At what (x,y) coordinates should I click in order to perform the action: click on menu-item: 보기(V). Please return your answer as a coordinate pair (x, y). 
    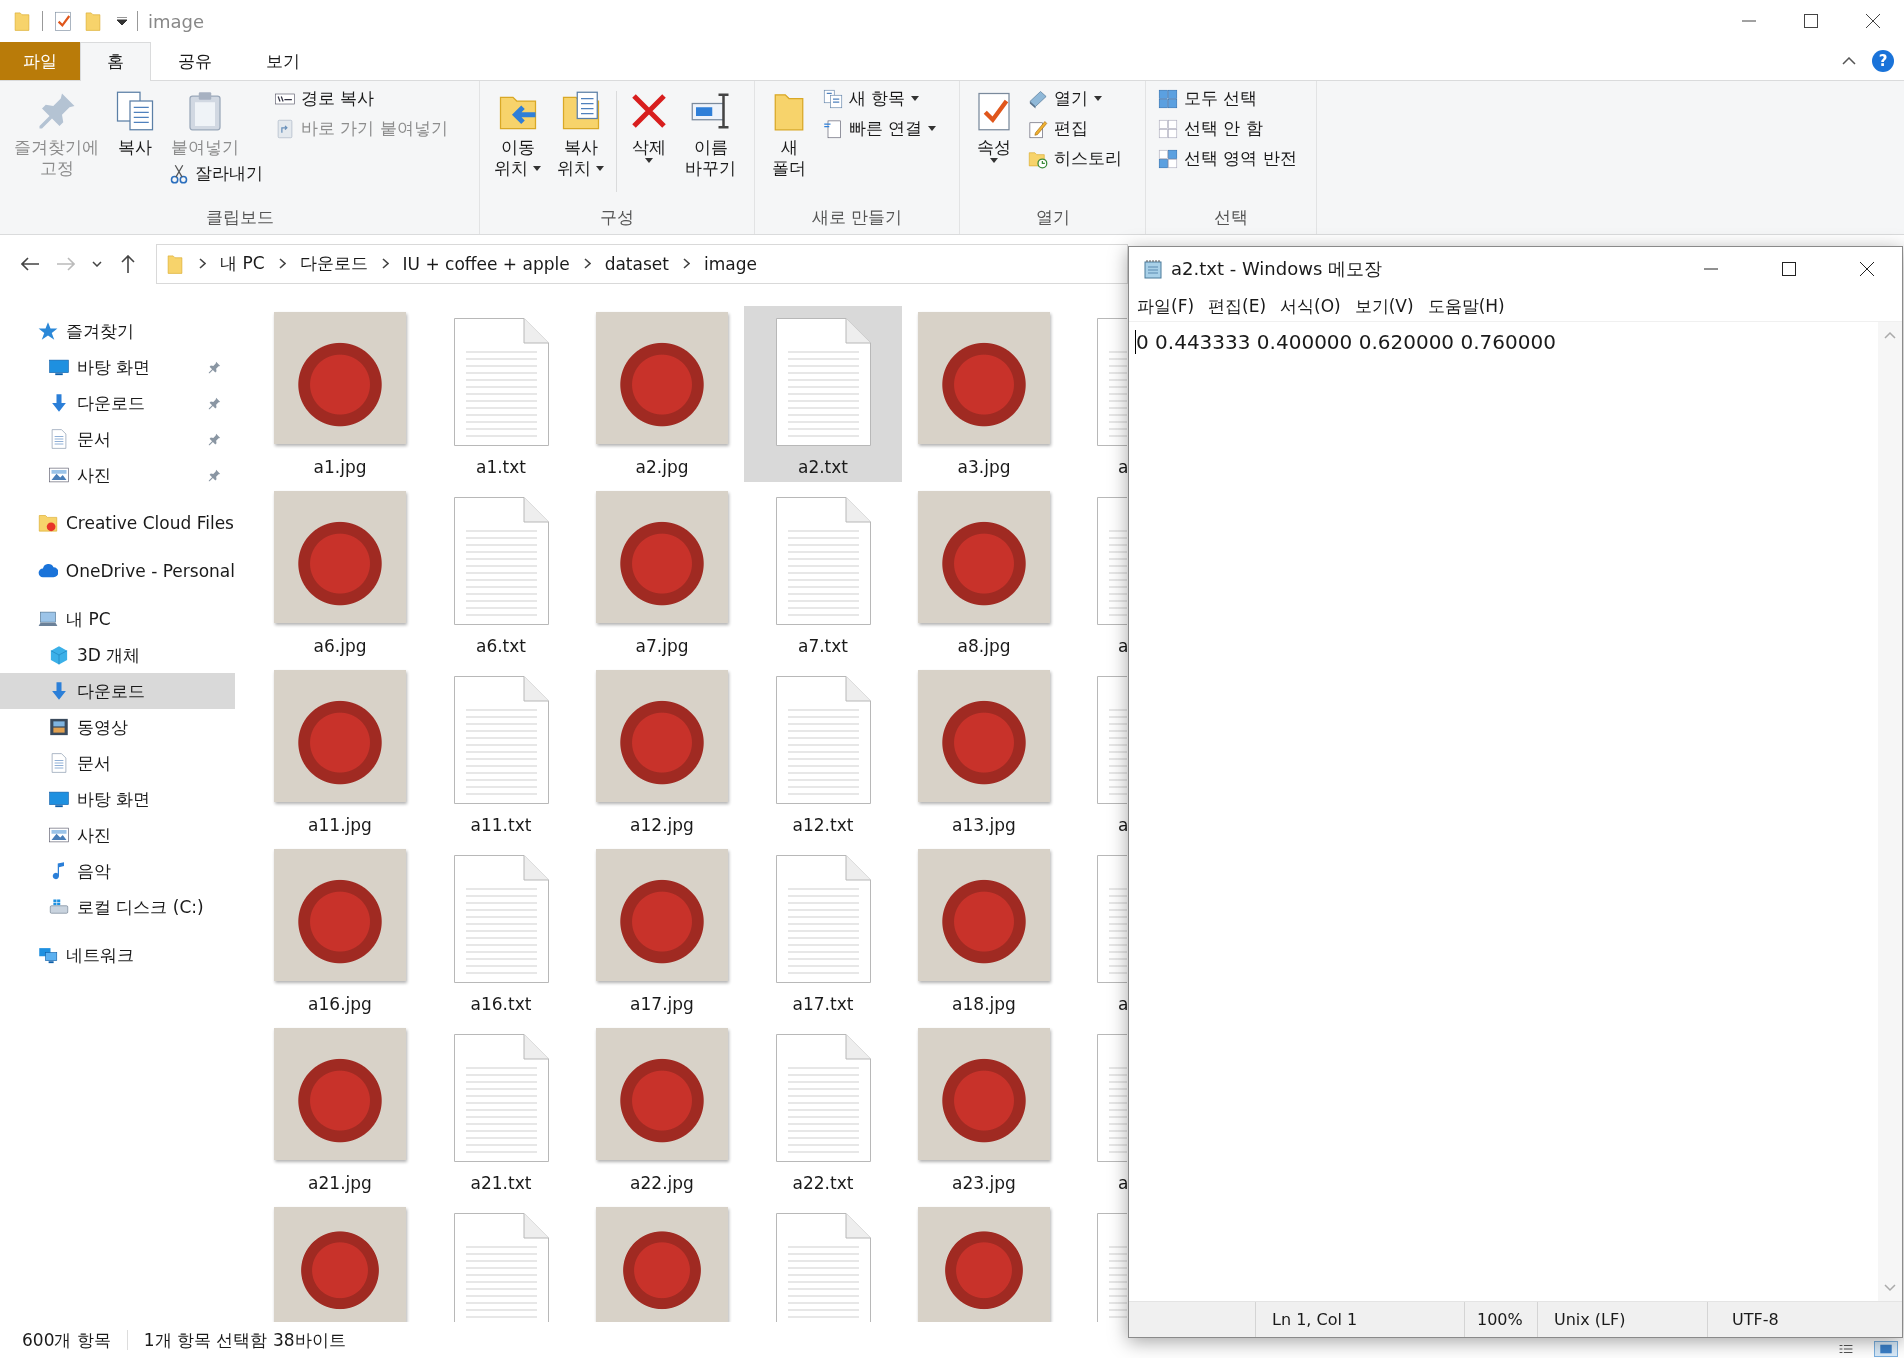
    Looking at the image, I should click on (1384, 306).